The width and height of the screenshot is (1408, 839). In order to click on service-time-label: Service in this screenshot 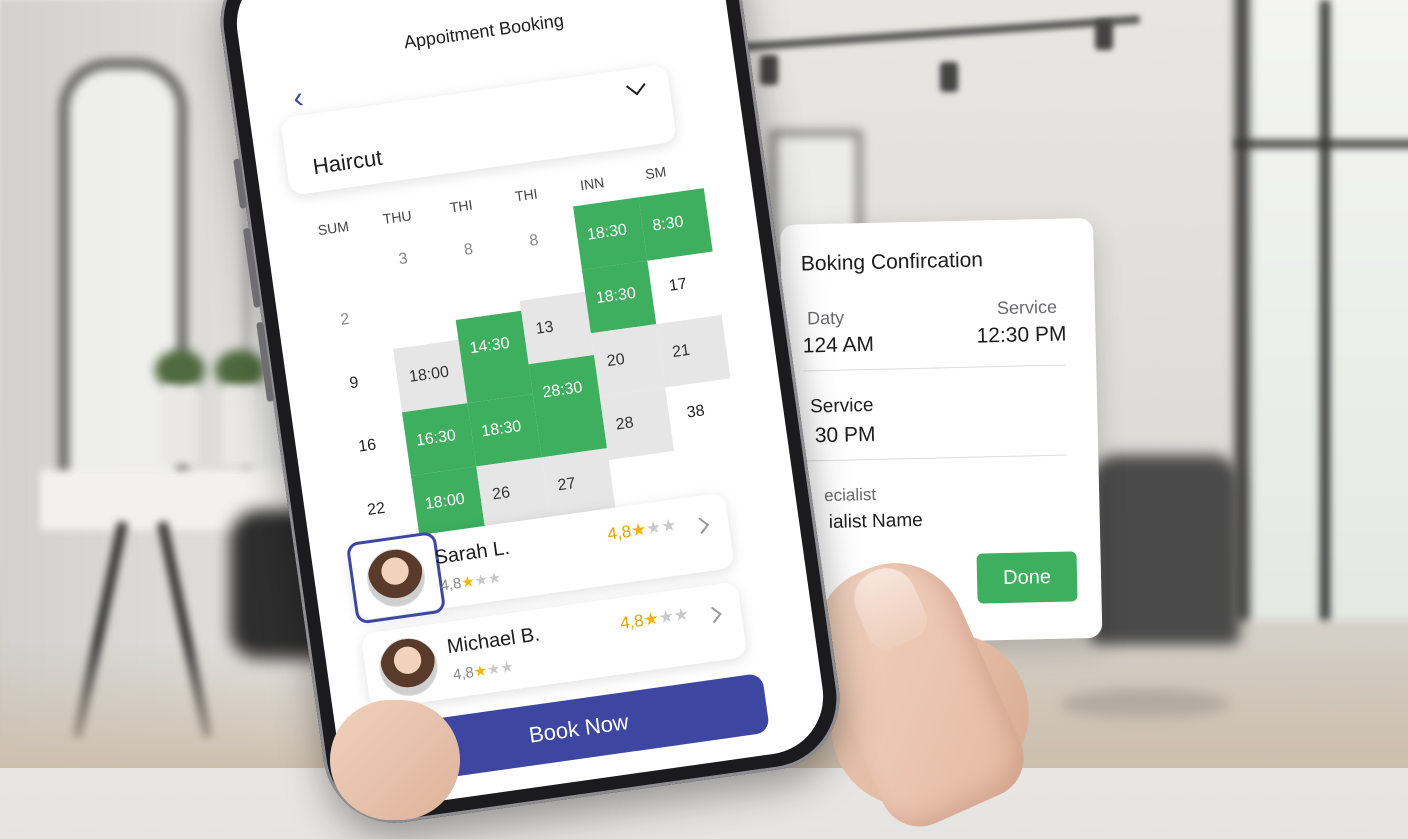, I will do `click(1027, 307)`.